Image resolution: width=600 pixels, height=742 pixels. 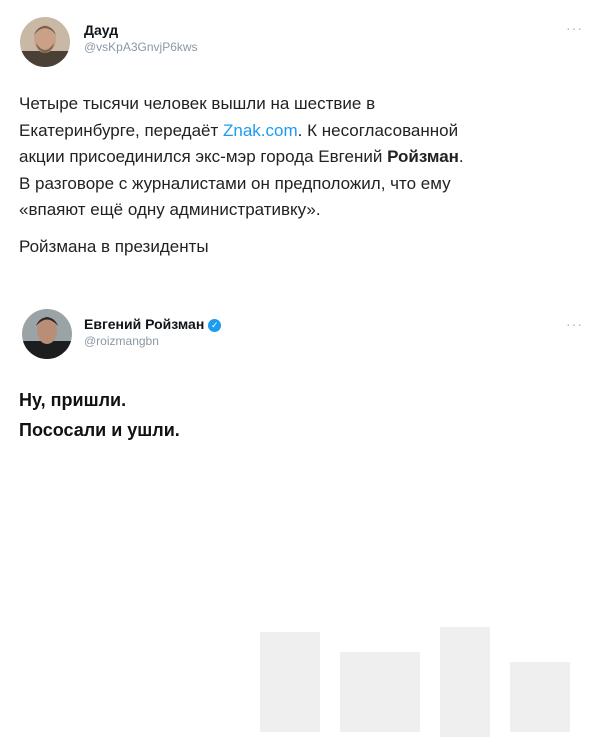 I want to click on verified-badge-icon: ✓, so click(x=215, y=325).